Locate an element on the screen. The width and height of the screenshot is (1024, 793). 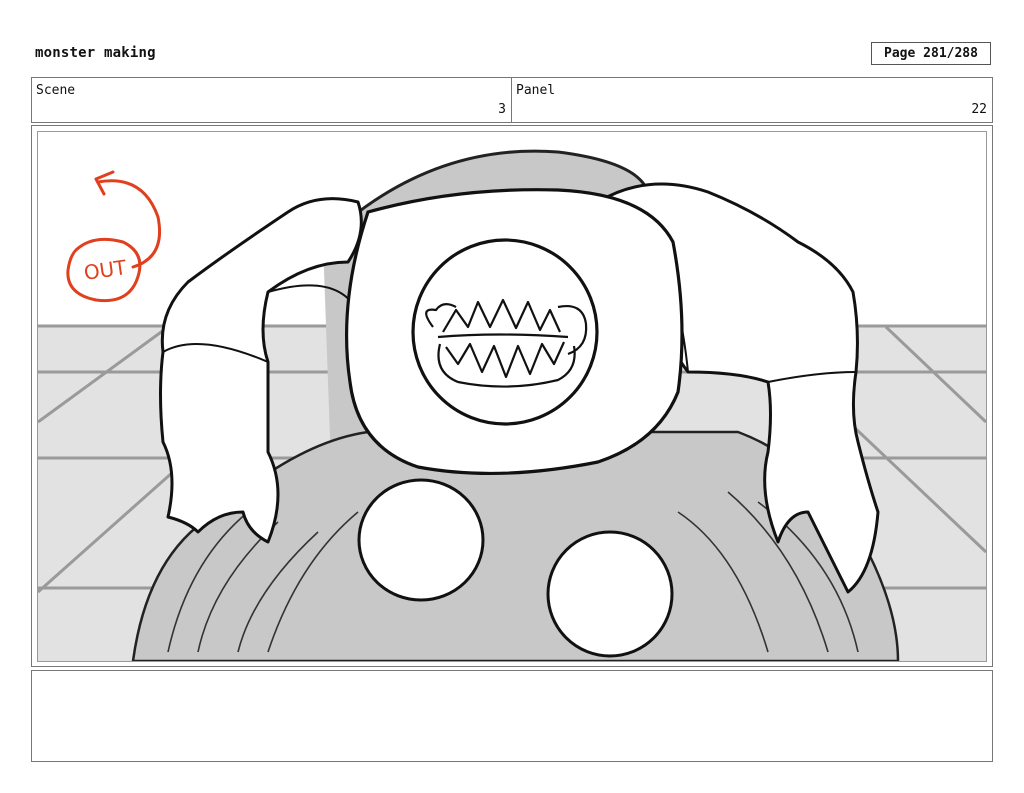
panel-cell: Panel 22 is located at coordinates (752, 100).